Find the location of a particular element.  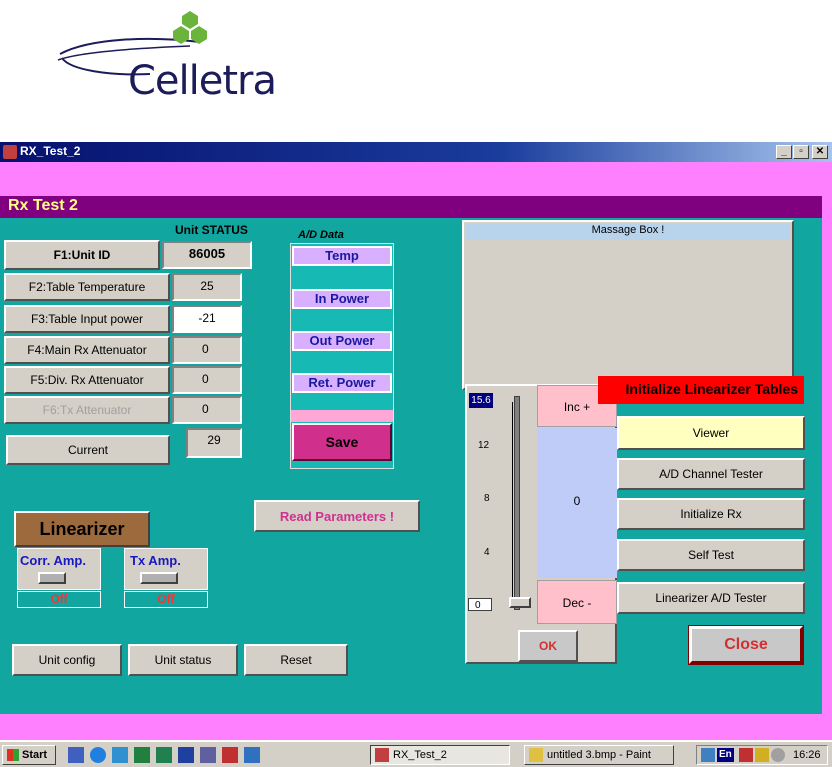

initialize-rx-button: Initialize Rx is located at coordinates (711, 514).